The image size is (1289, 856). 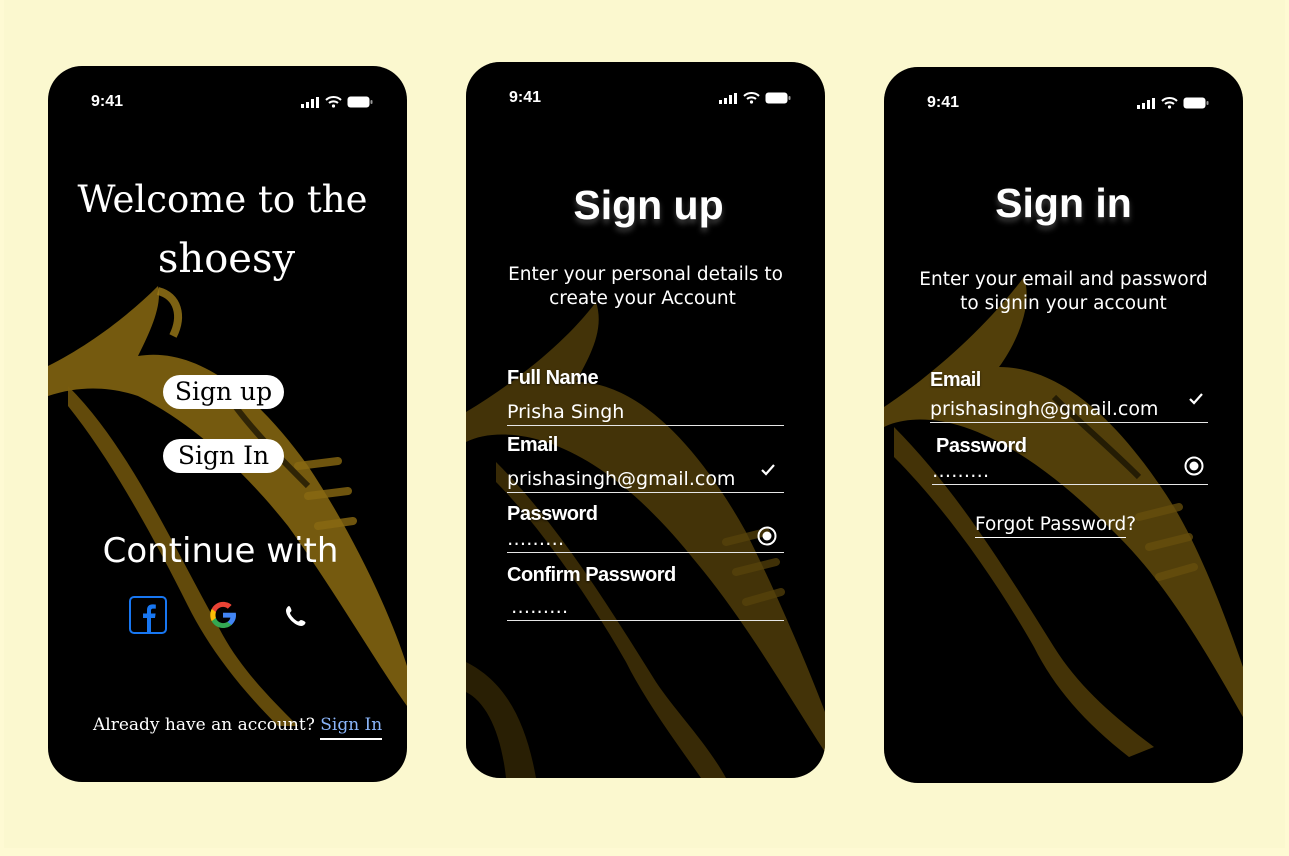 I want to click on signup-button: Sign up, so click(x=223, y=392).